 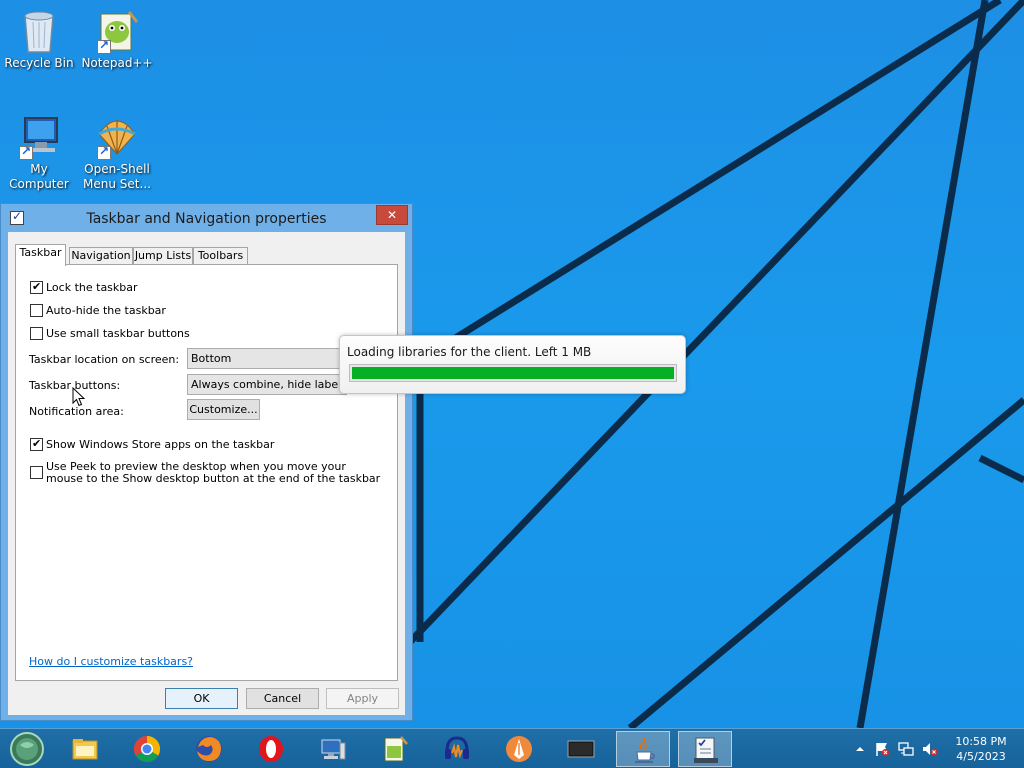 I want to click on java-icon, so click(x=645, y=750).